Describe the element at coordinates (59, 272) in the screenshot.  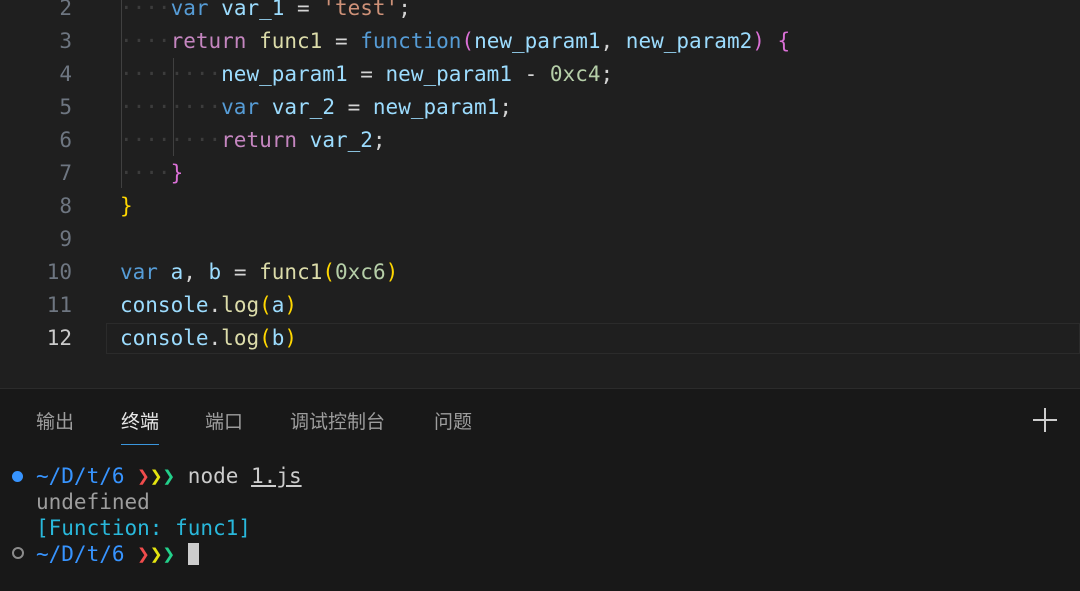
I see `line-number: 10` at that location.